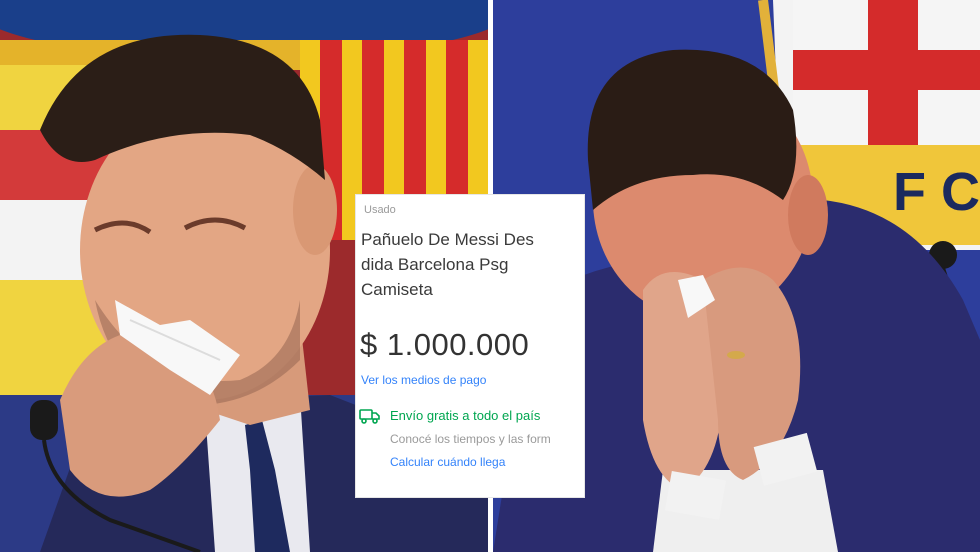 Image resolution: width=980 pixels, height=552 pixels. Describe the element at coordinates (369, 416) in the screenshot. I see `truck-icon` at that location.